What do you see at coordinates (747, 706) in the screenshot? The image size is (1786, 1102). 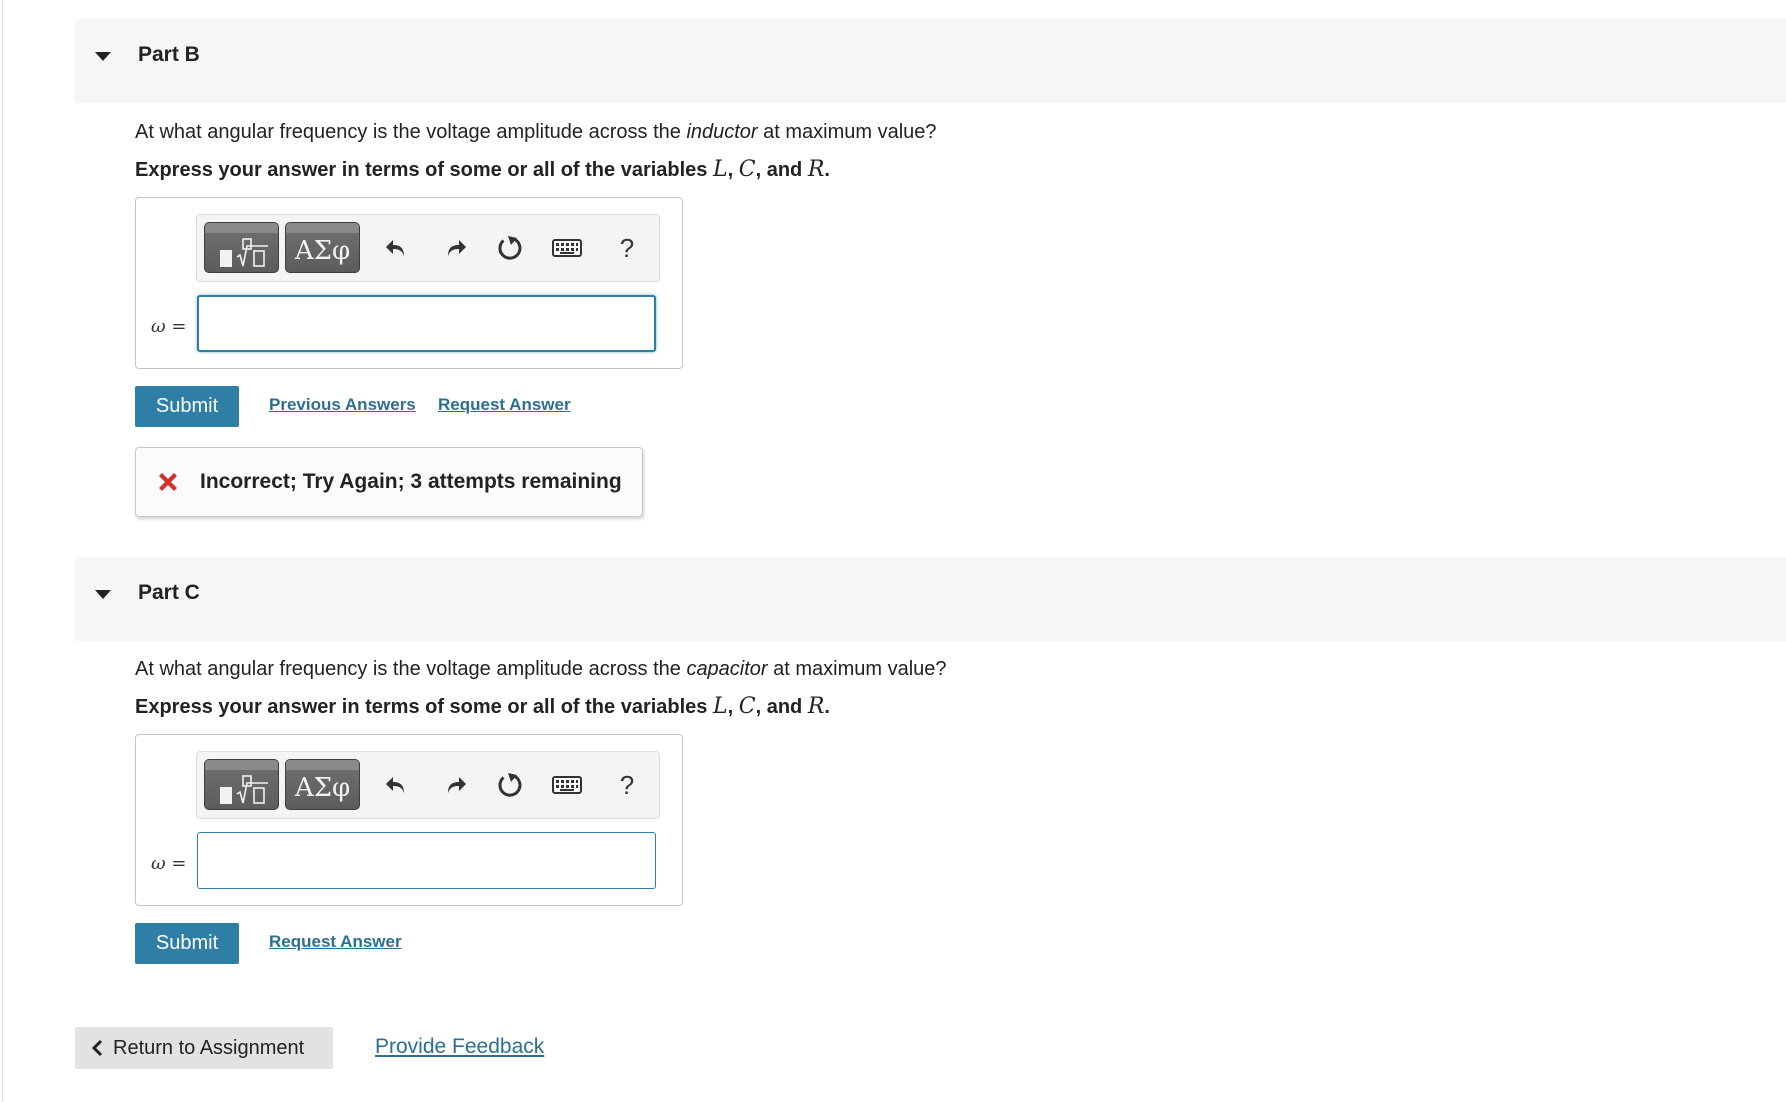 I see `part-c-var-c: C` at bounding box center [747, 706].